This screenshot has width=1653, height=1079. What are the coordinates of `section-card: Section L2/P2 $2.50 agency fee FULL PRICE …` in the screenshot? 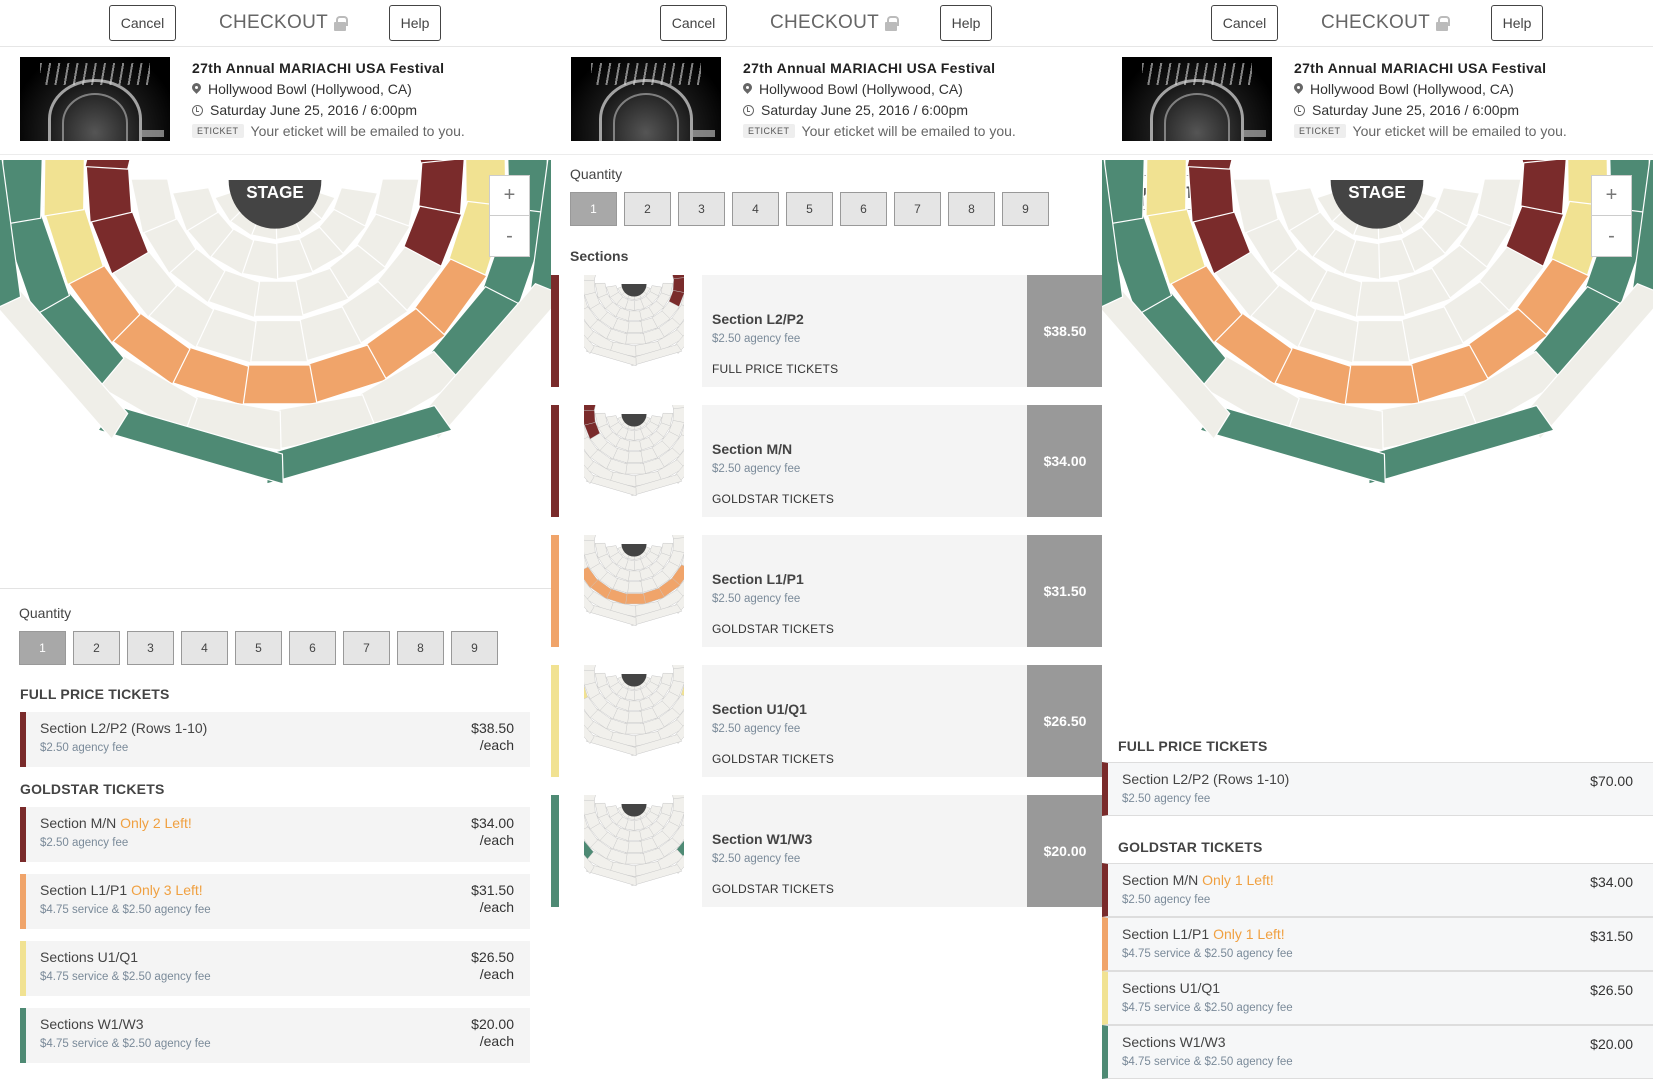 It's located at (864, 331).